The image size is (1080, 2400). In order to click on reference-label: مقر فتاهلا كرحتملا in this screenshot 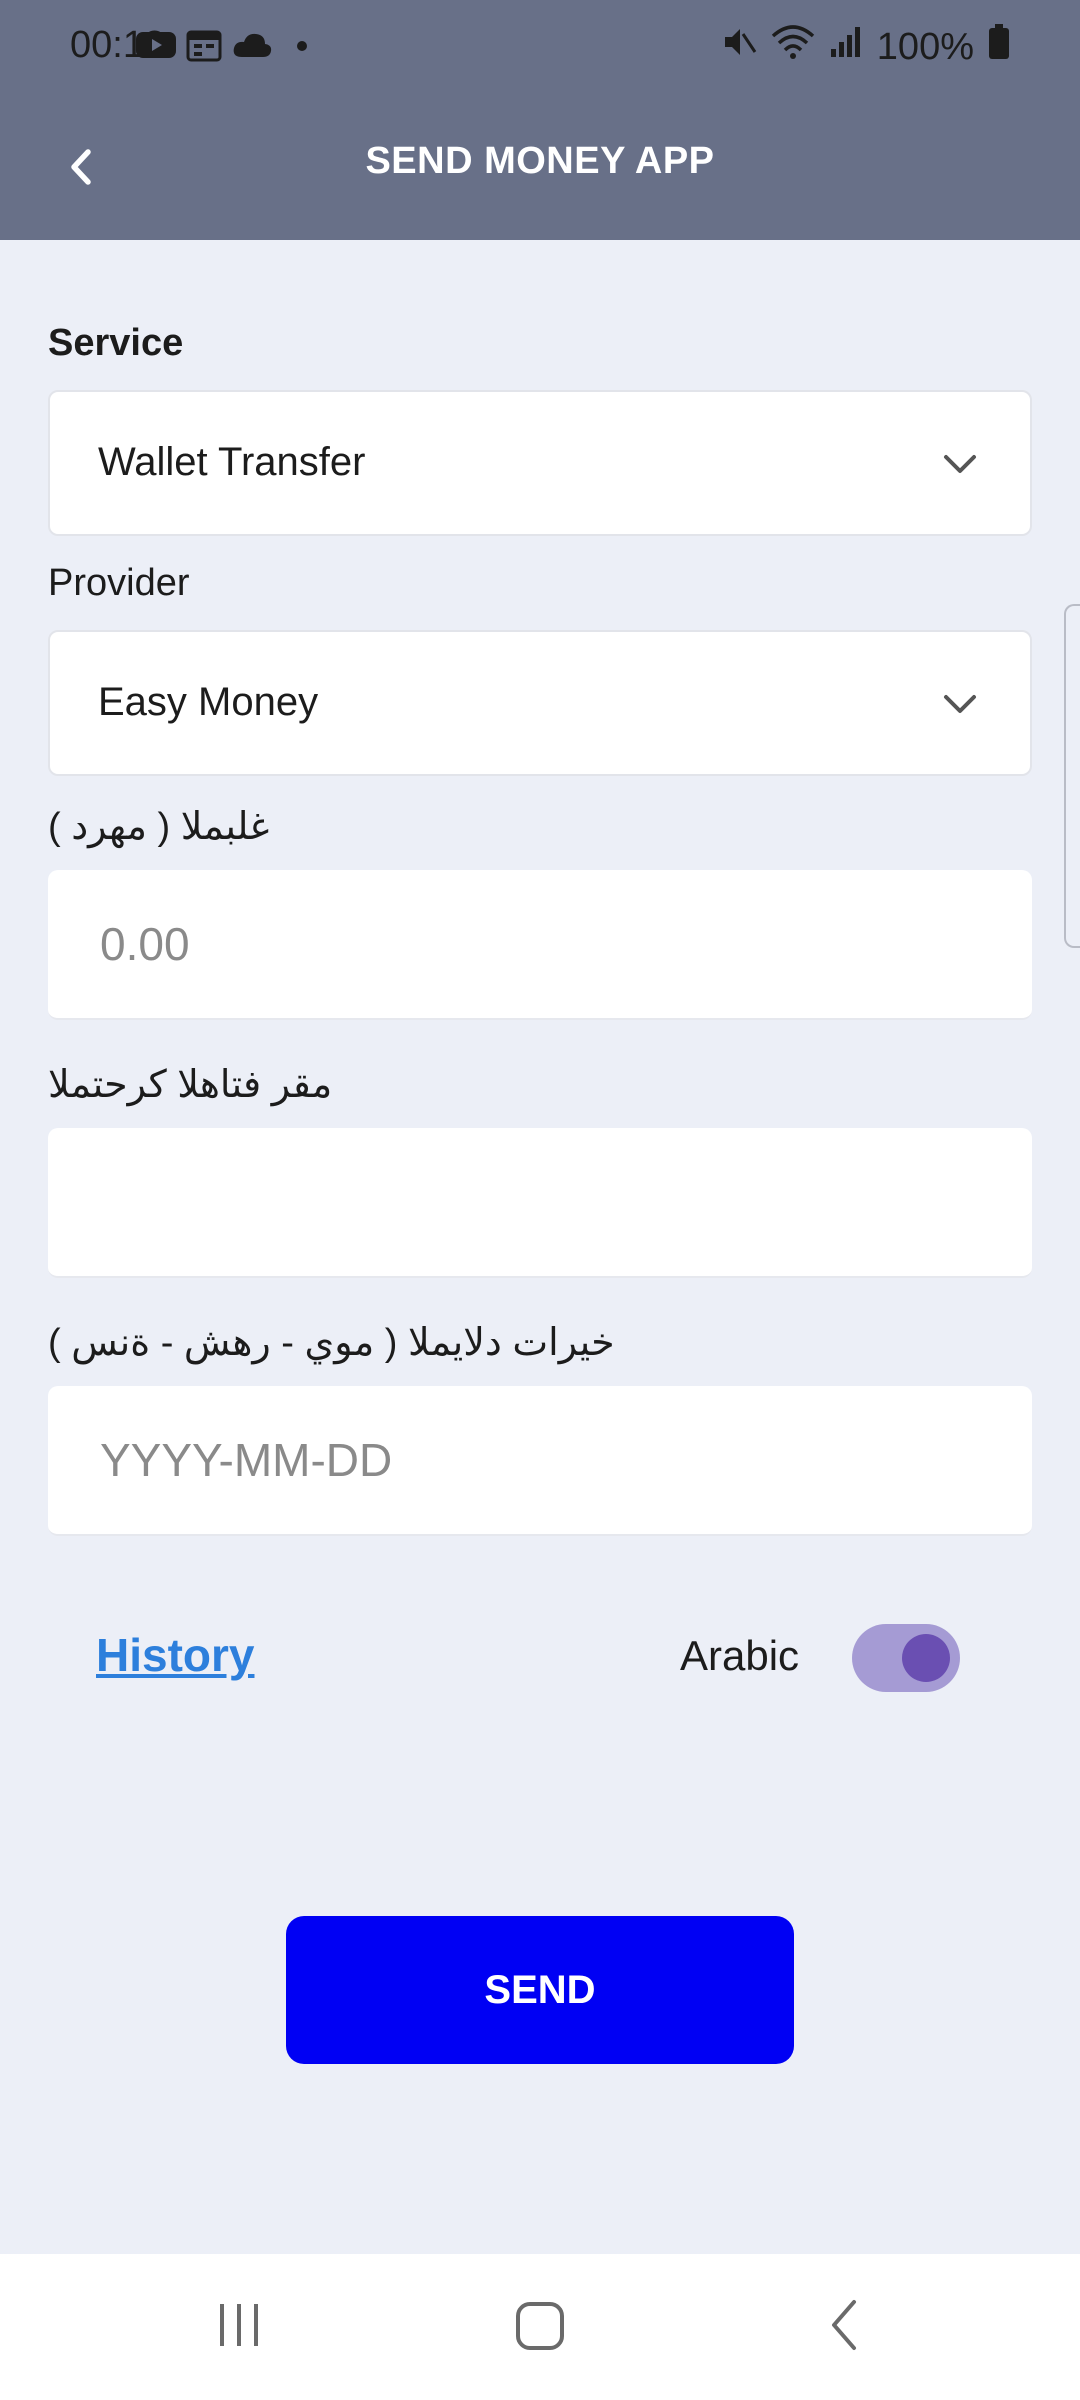, I will do `click(190, 1085)`.